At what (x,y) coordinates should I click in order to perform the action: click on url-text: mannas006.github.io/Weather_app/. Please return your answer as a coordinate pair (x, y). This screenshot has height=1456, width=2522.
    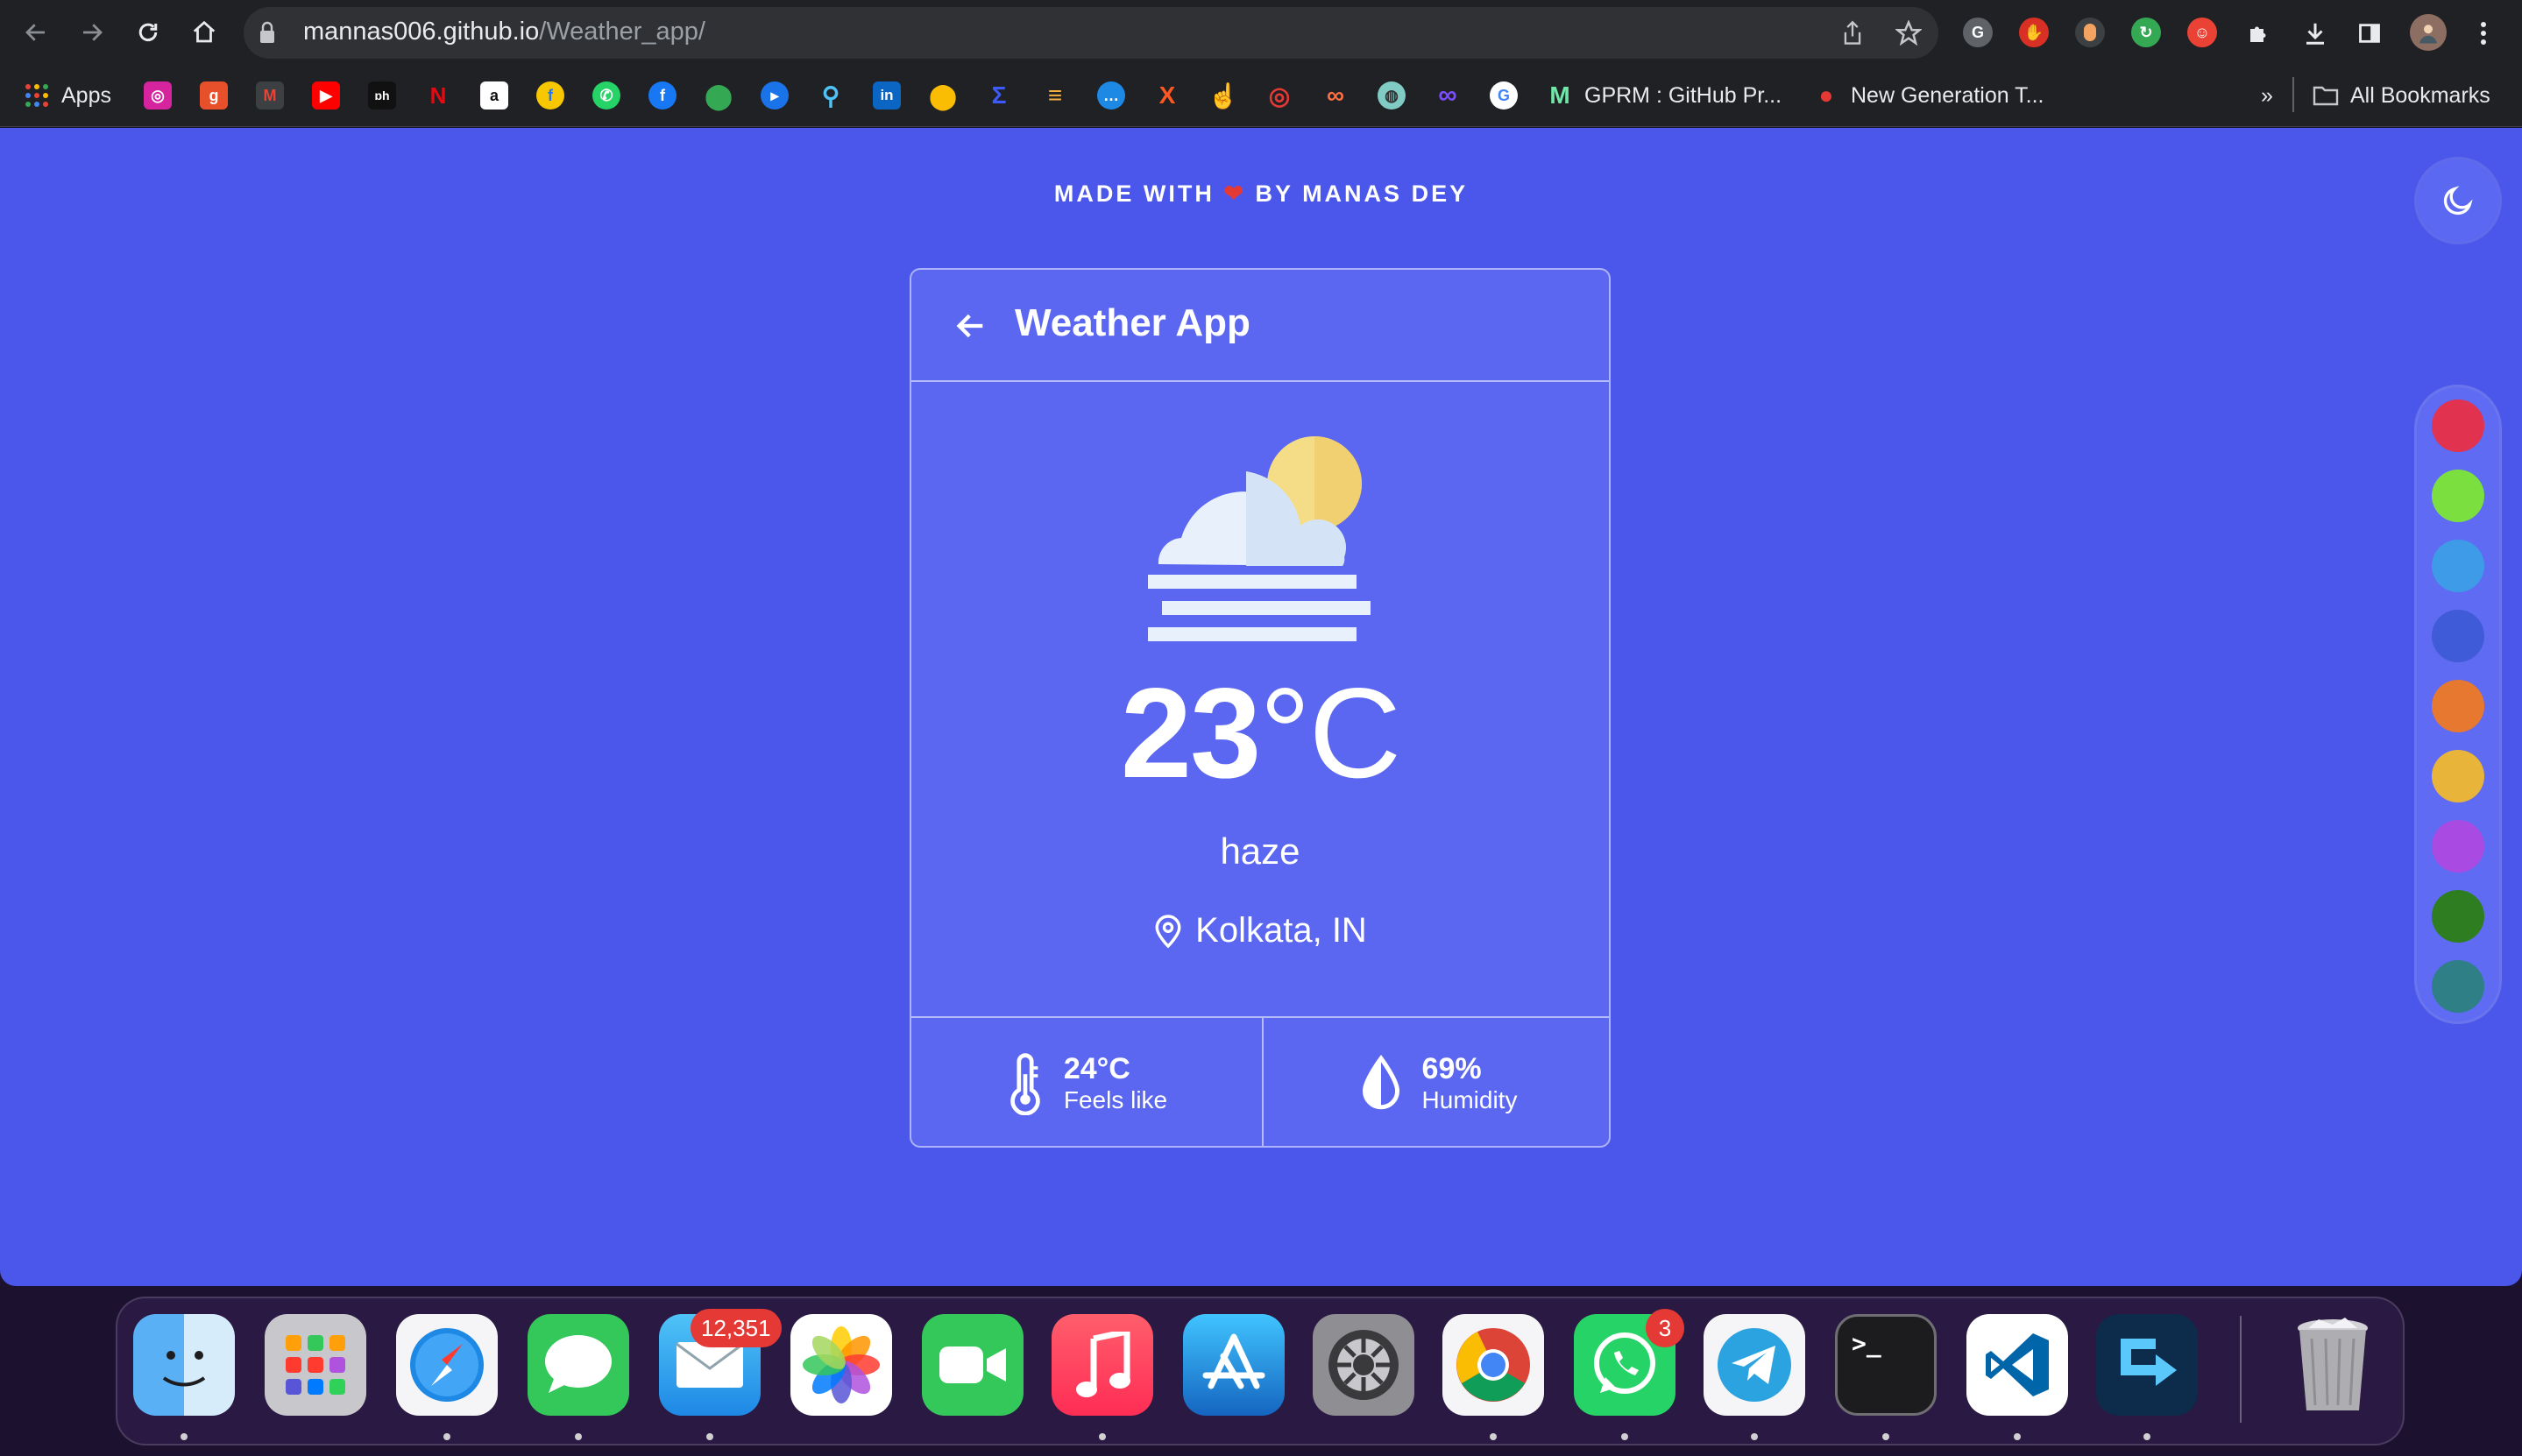
    Looking at the image, I should click on (504, 32).